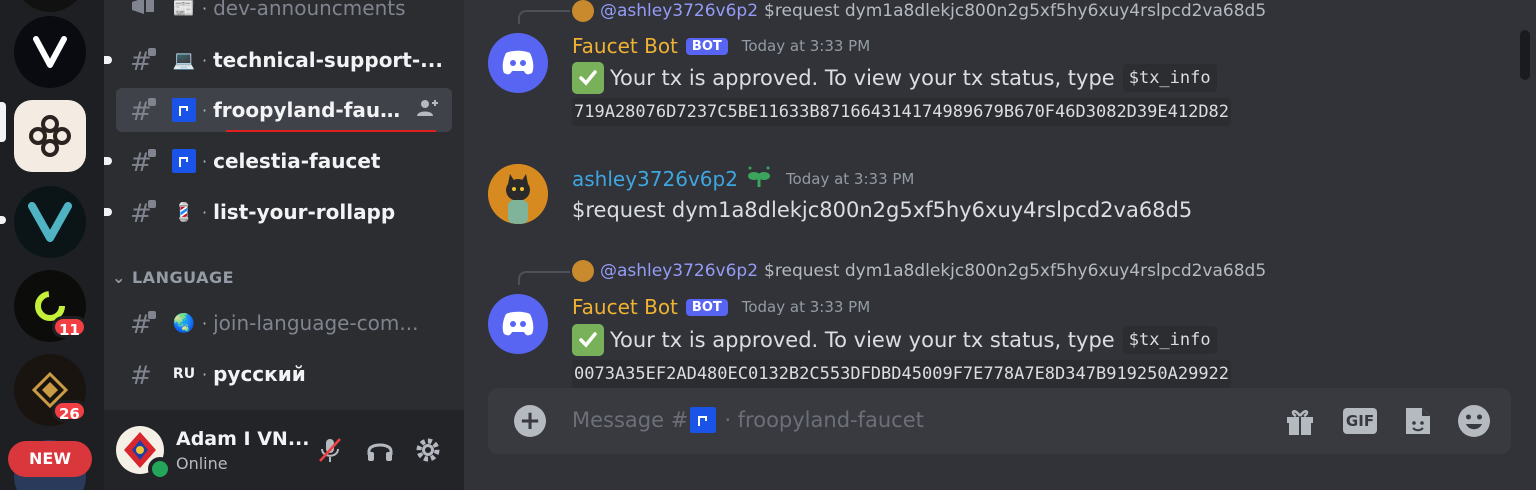 This screenshot has height=490, width=1536. I want to click on faucet-icon, so click(703, 420).